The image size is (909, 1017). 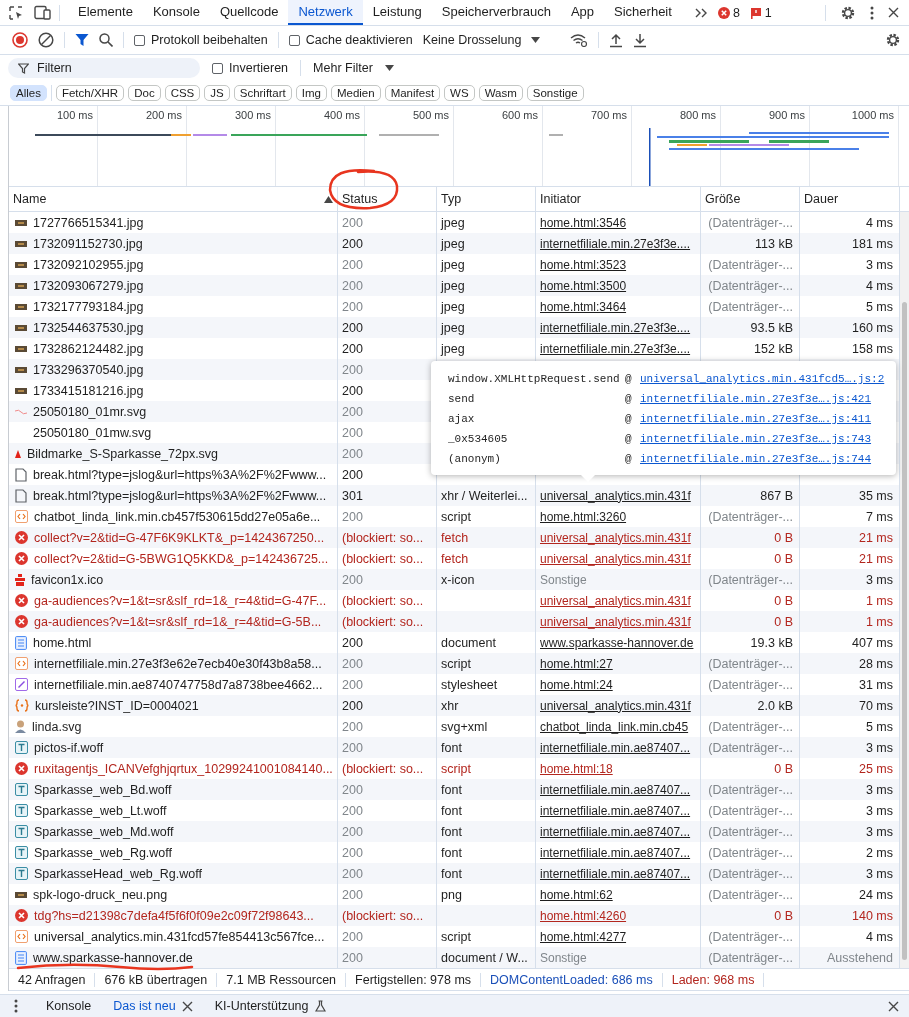 I want to click on request-name: 1732177793184.jpg, so click(x=88, y=306).